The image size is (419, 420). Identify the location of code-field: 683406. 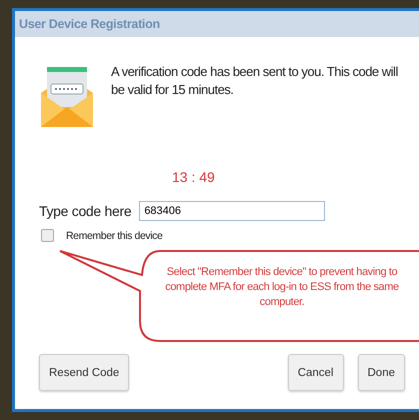
(232, 211).